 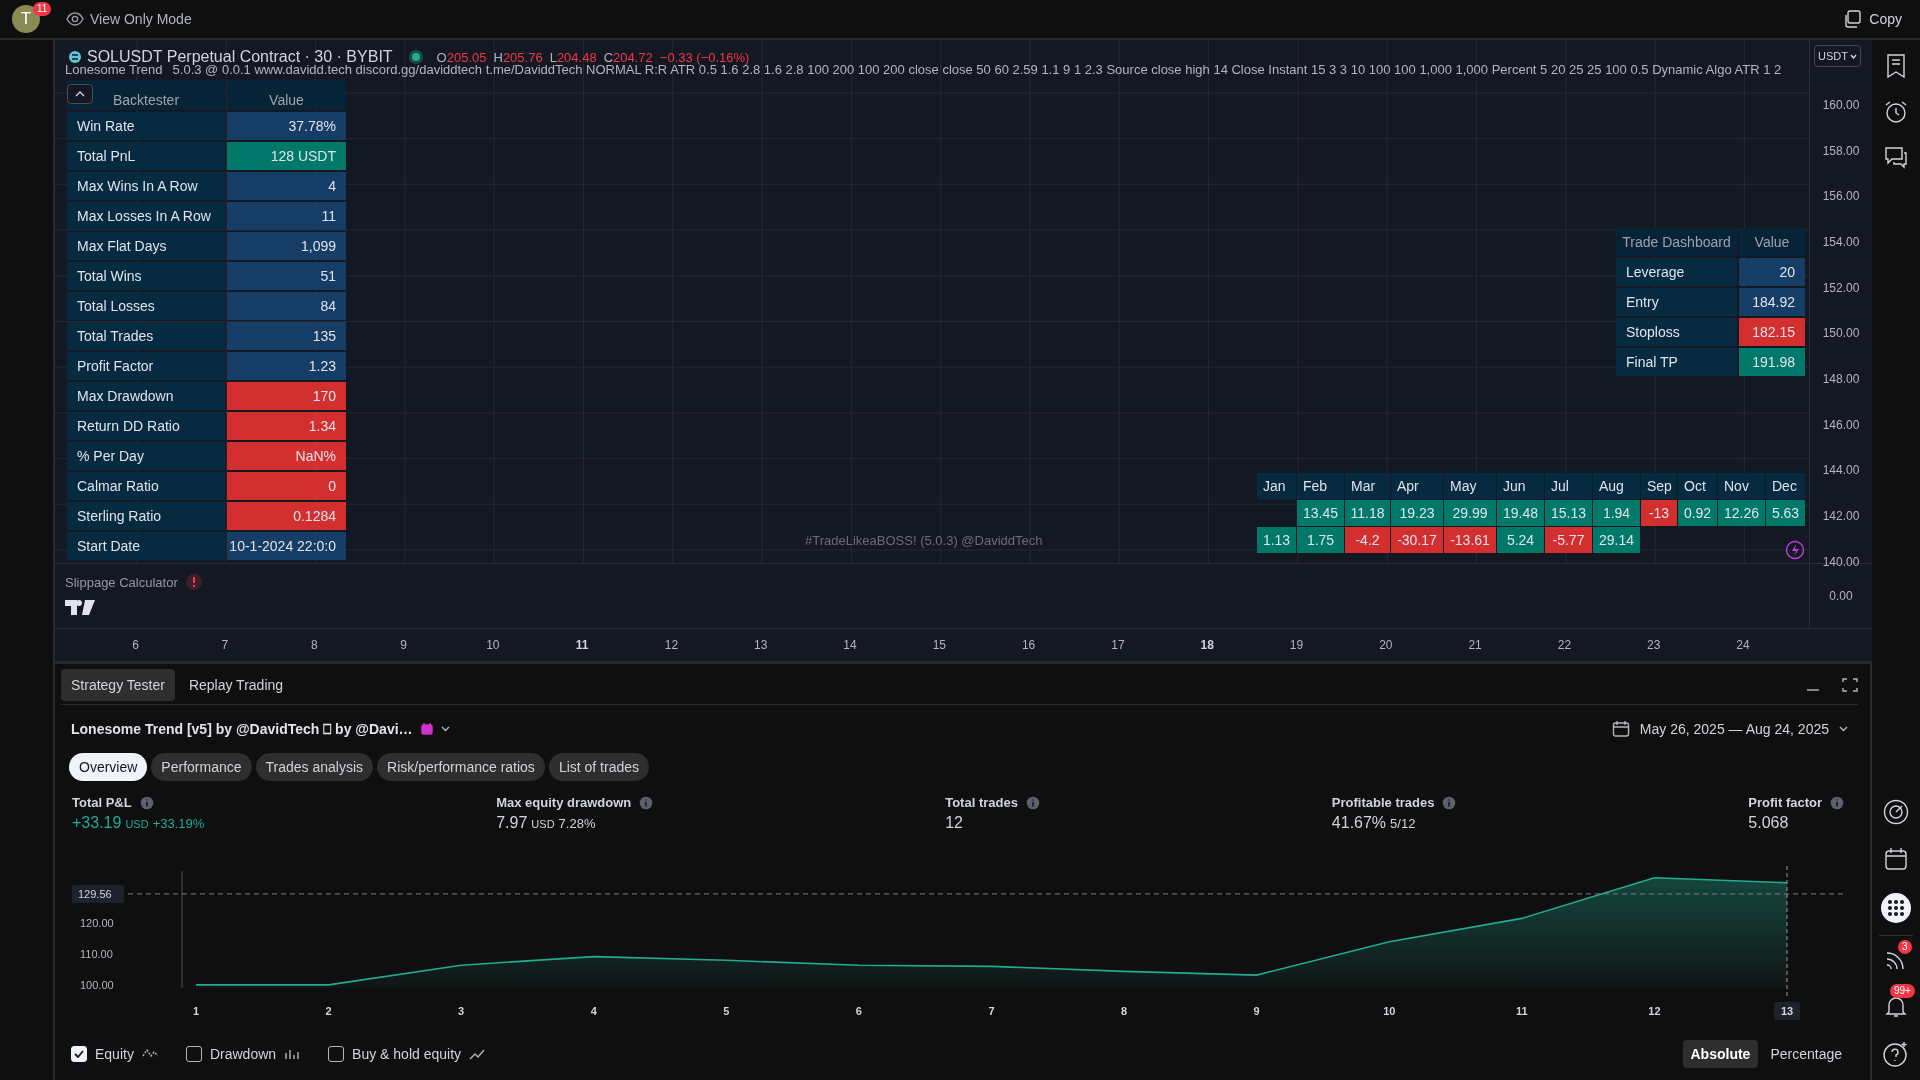 What do you see at coordinates (1841, 425) in the screenshot?
I see `price-label: 146.00` at bounding box center [1841, 425].